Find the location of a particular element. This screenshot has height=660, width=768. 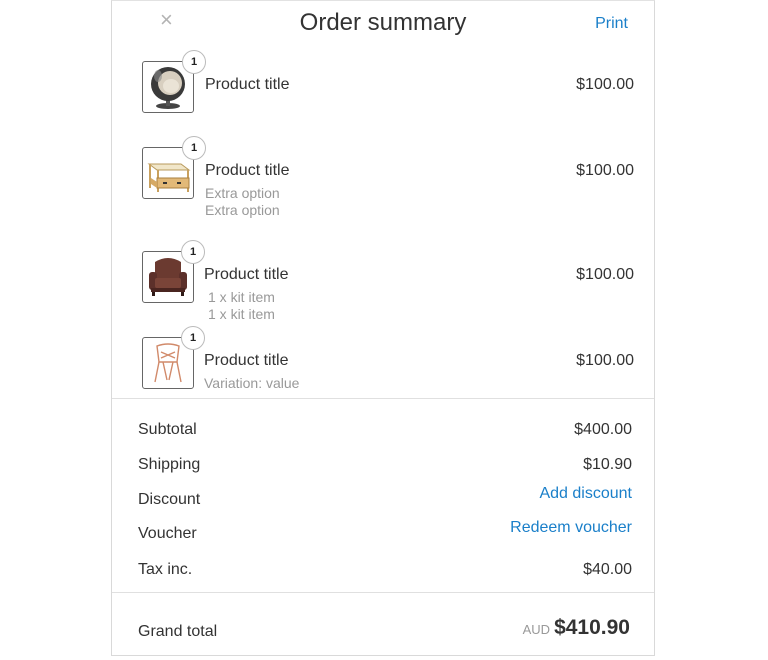

discount-label: Discount is located at coordinates (169, 499).